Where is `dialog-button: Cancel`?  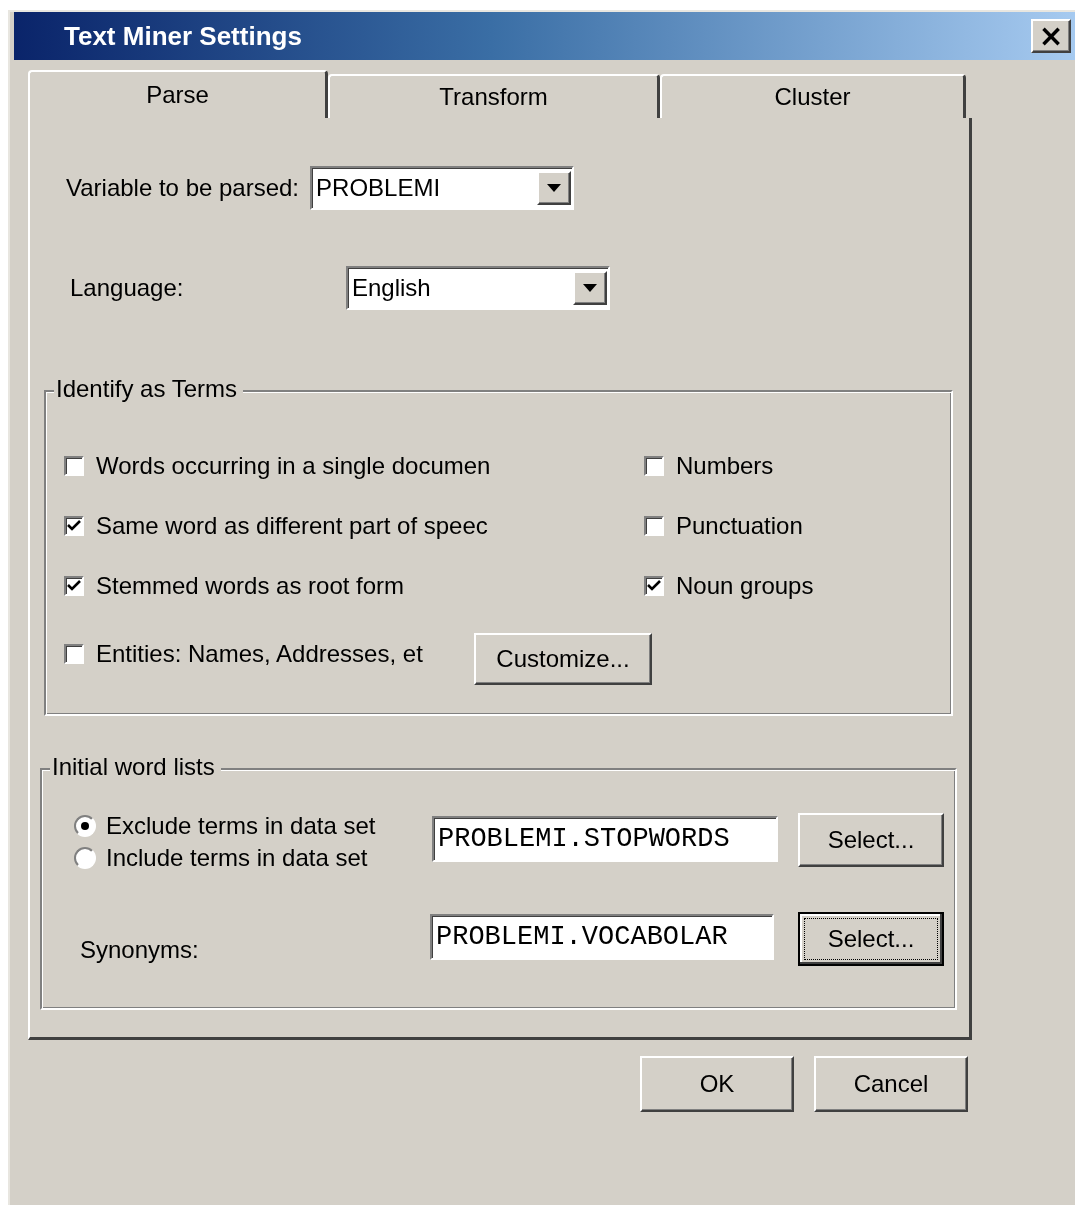 dialog-button: Cancel is located at coordinates (891, 1084).